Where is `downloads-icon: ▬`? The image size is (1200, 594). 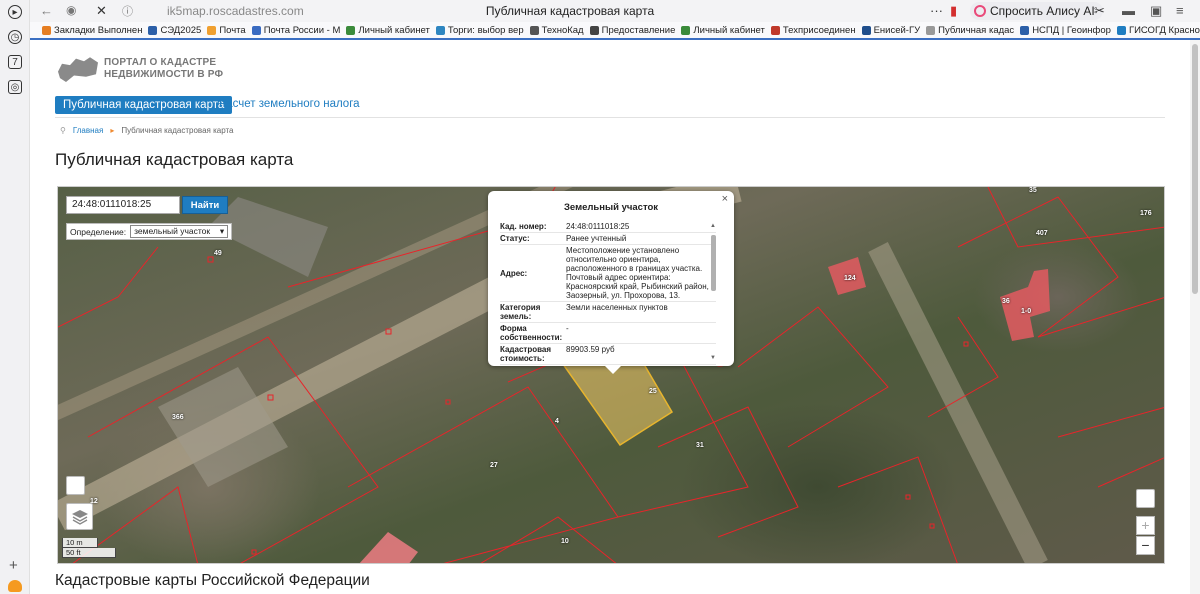 downloads-icon: ▬ is located at coordinates (1128, 10).